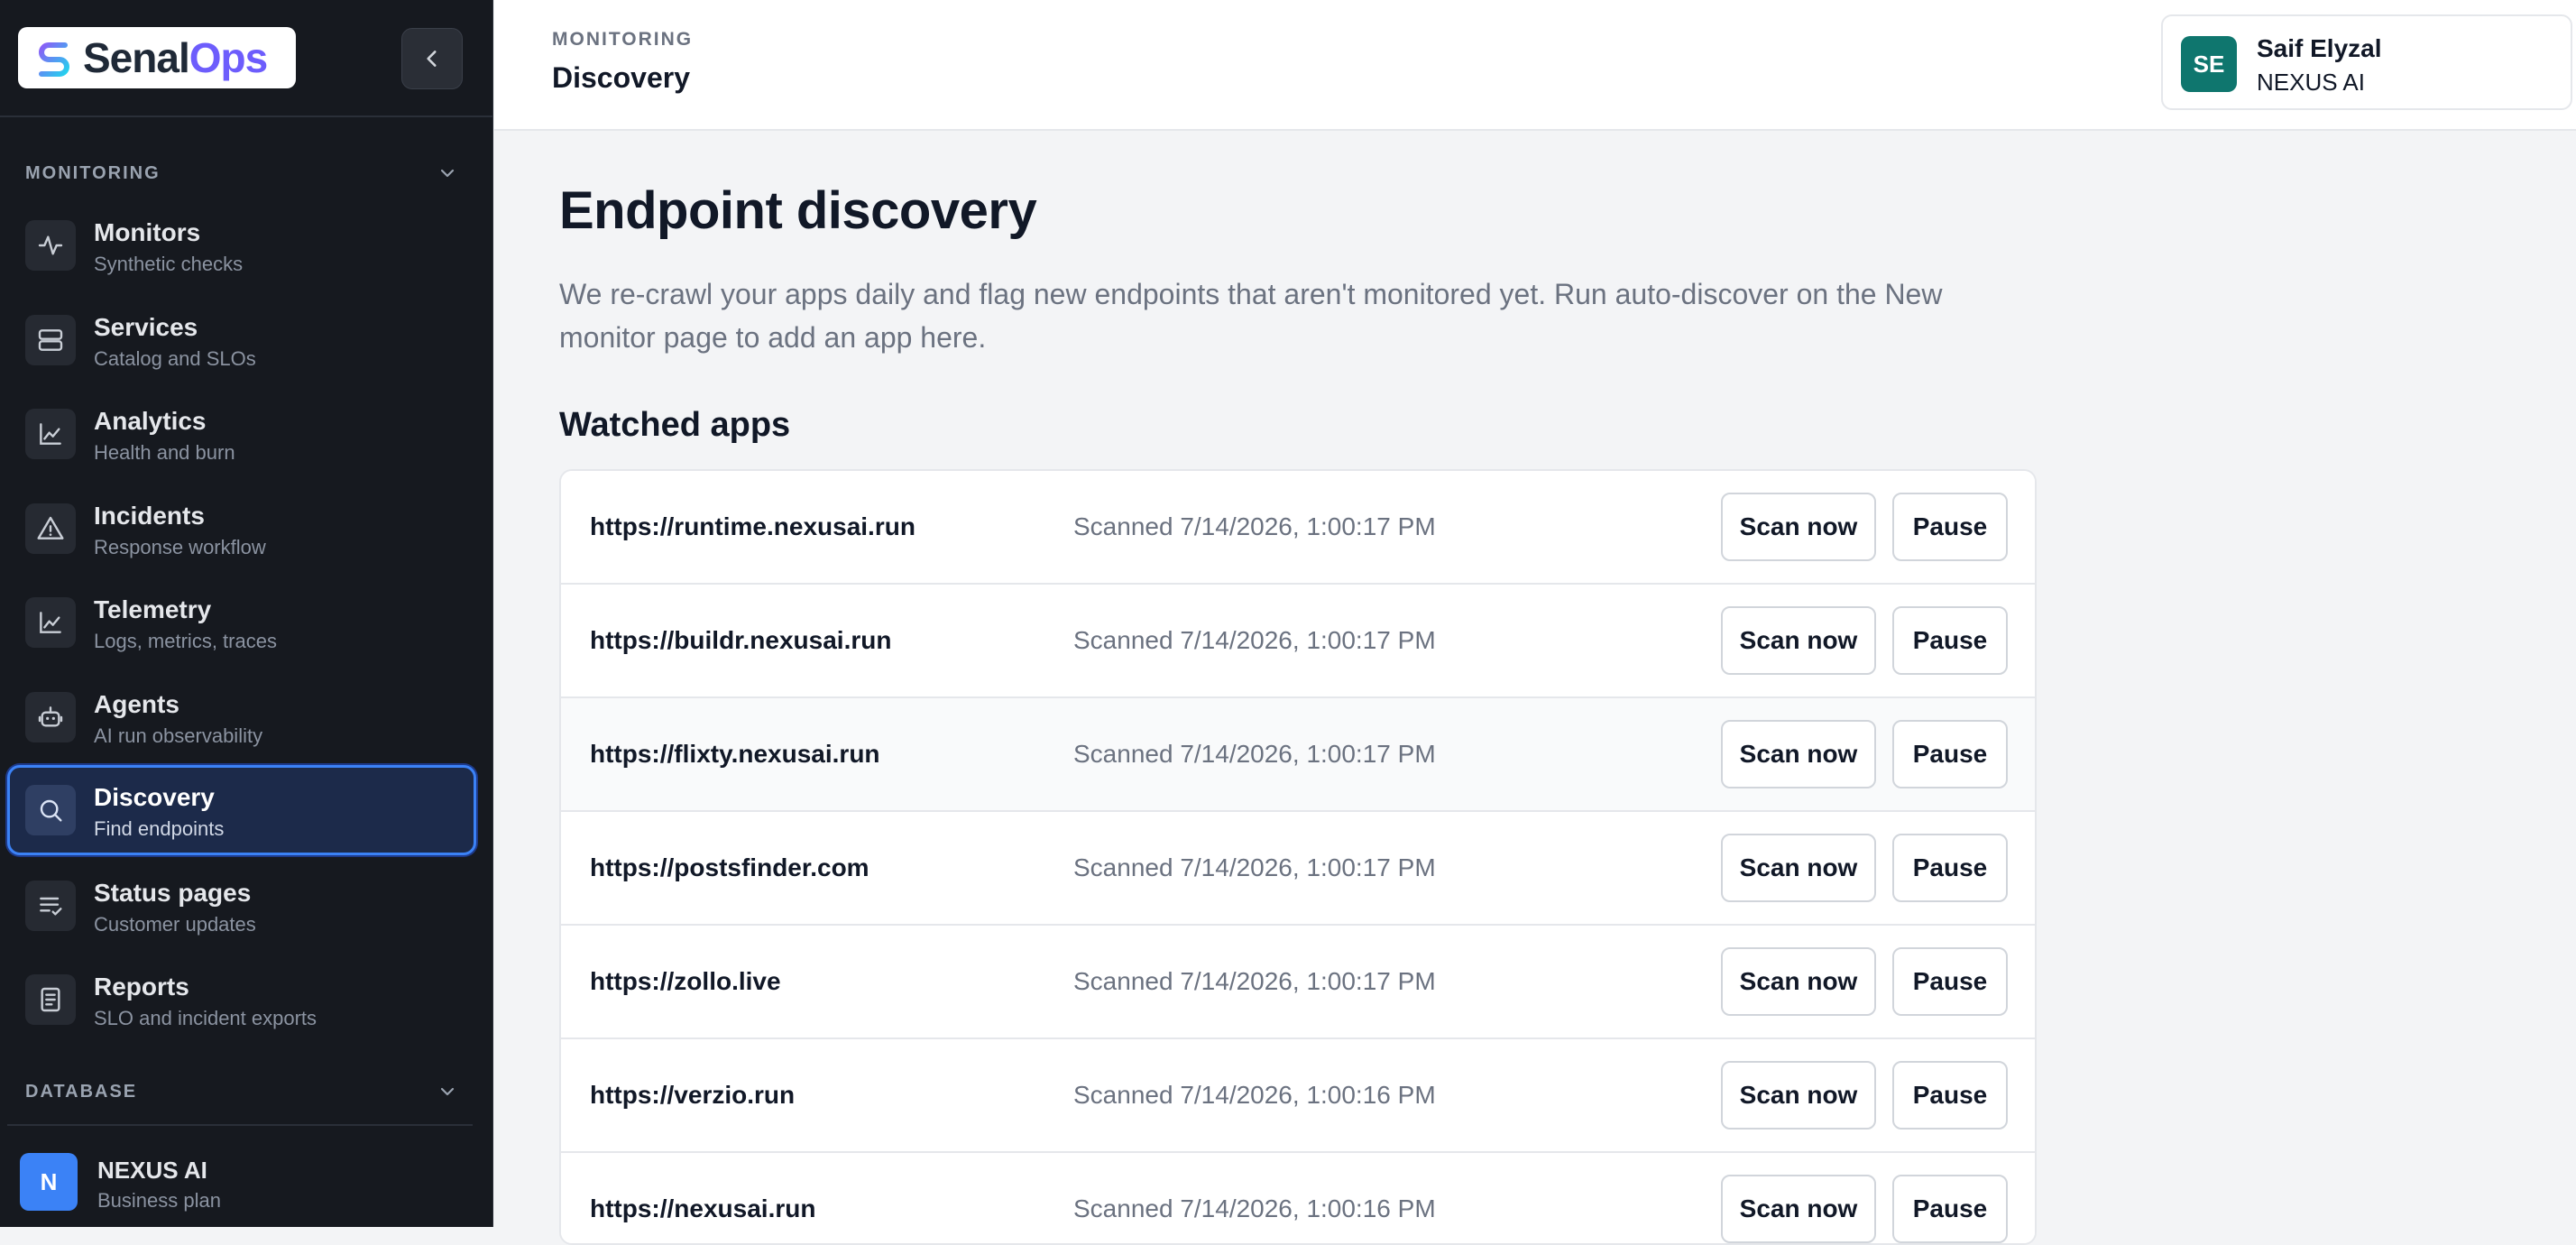 The height and width of the screenshot is (1245, 2576). I want to click on user-menu: SE Saif Elyzal NEXUS AI, so click(2367, 62).